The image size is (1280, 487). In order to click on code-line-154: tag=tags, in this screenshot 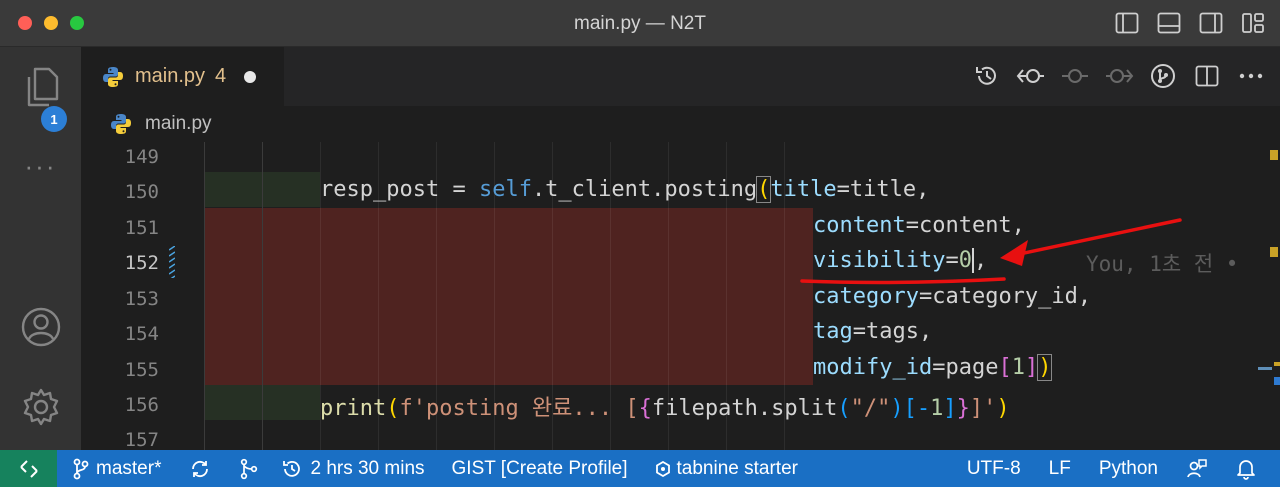, I will do `click(872, 331)`.